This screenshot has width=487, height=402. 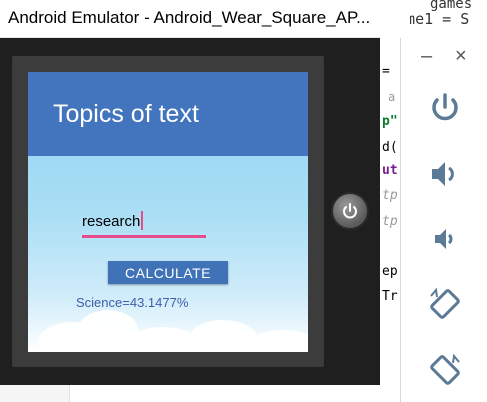 I want to click on code-line: a, so click(x=392, y=97).